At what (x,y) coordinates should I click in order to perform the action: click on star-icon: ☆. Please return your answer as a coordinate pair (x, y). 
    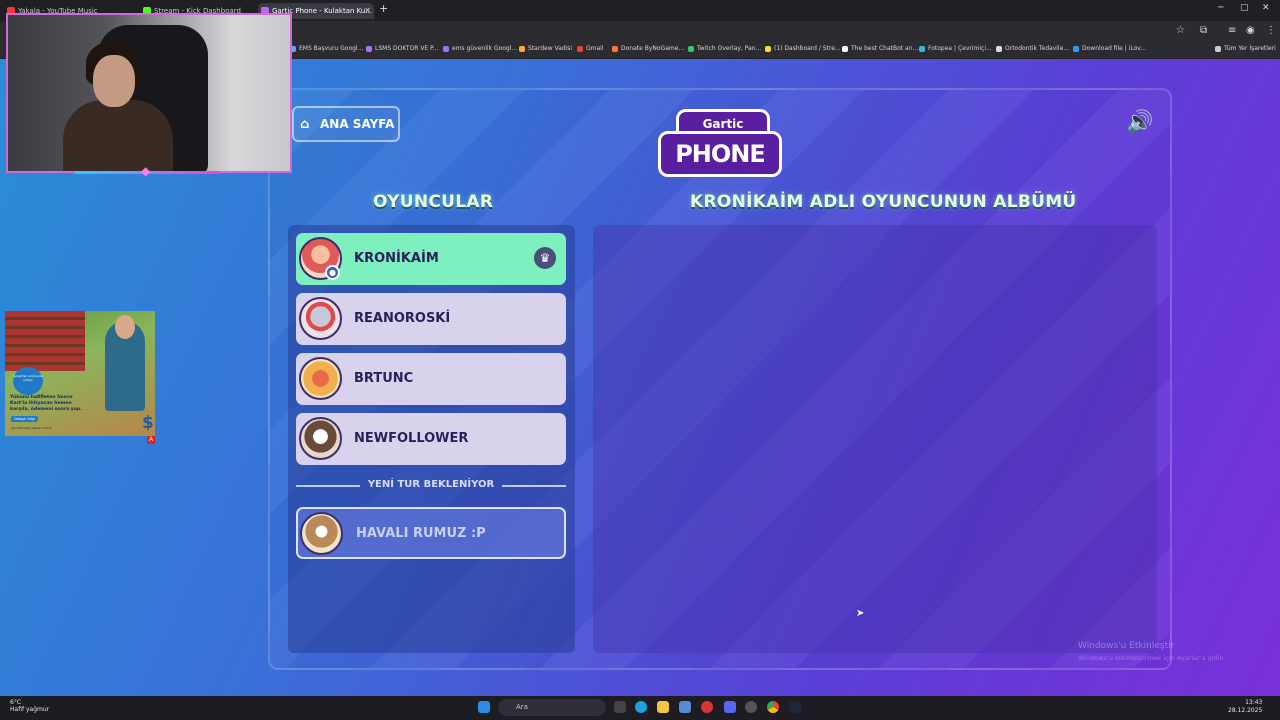
    Looking at the image, I should click on (1180, 30).